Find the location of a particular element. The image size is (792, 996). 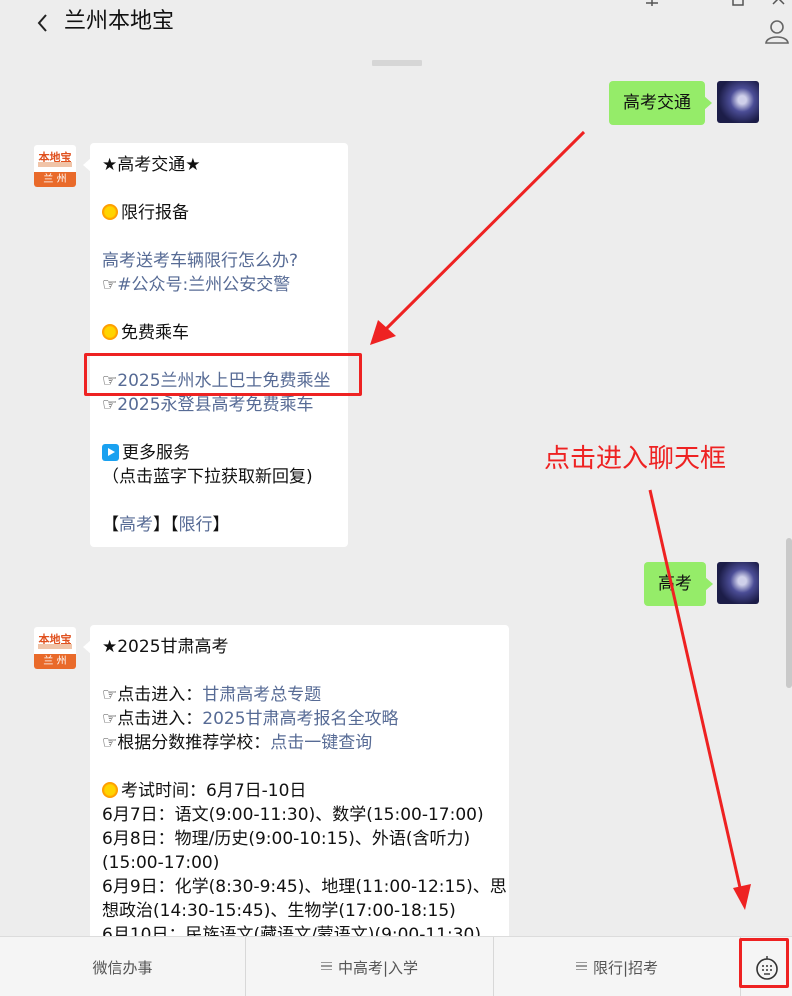

menu-wechat-services: 微信办事 is located at coordinates (122, 966).